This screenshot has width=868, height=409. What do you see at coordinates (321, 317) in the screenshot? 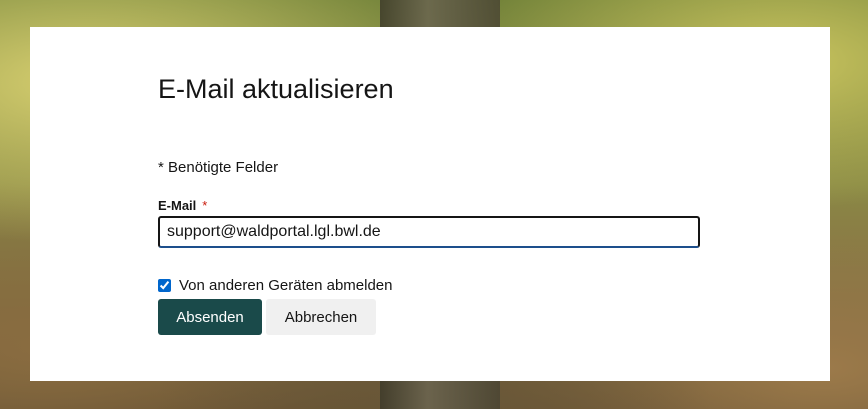
I see `cancel-button: Abbrechen` at bounding box center [321, 317].